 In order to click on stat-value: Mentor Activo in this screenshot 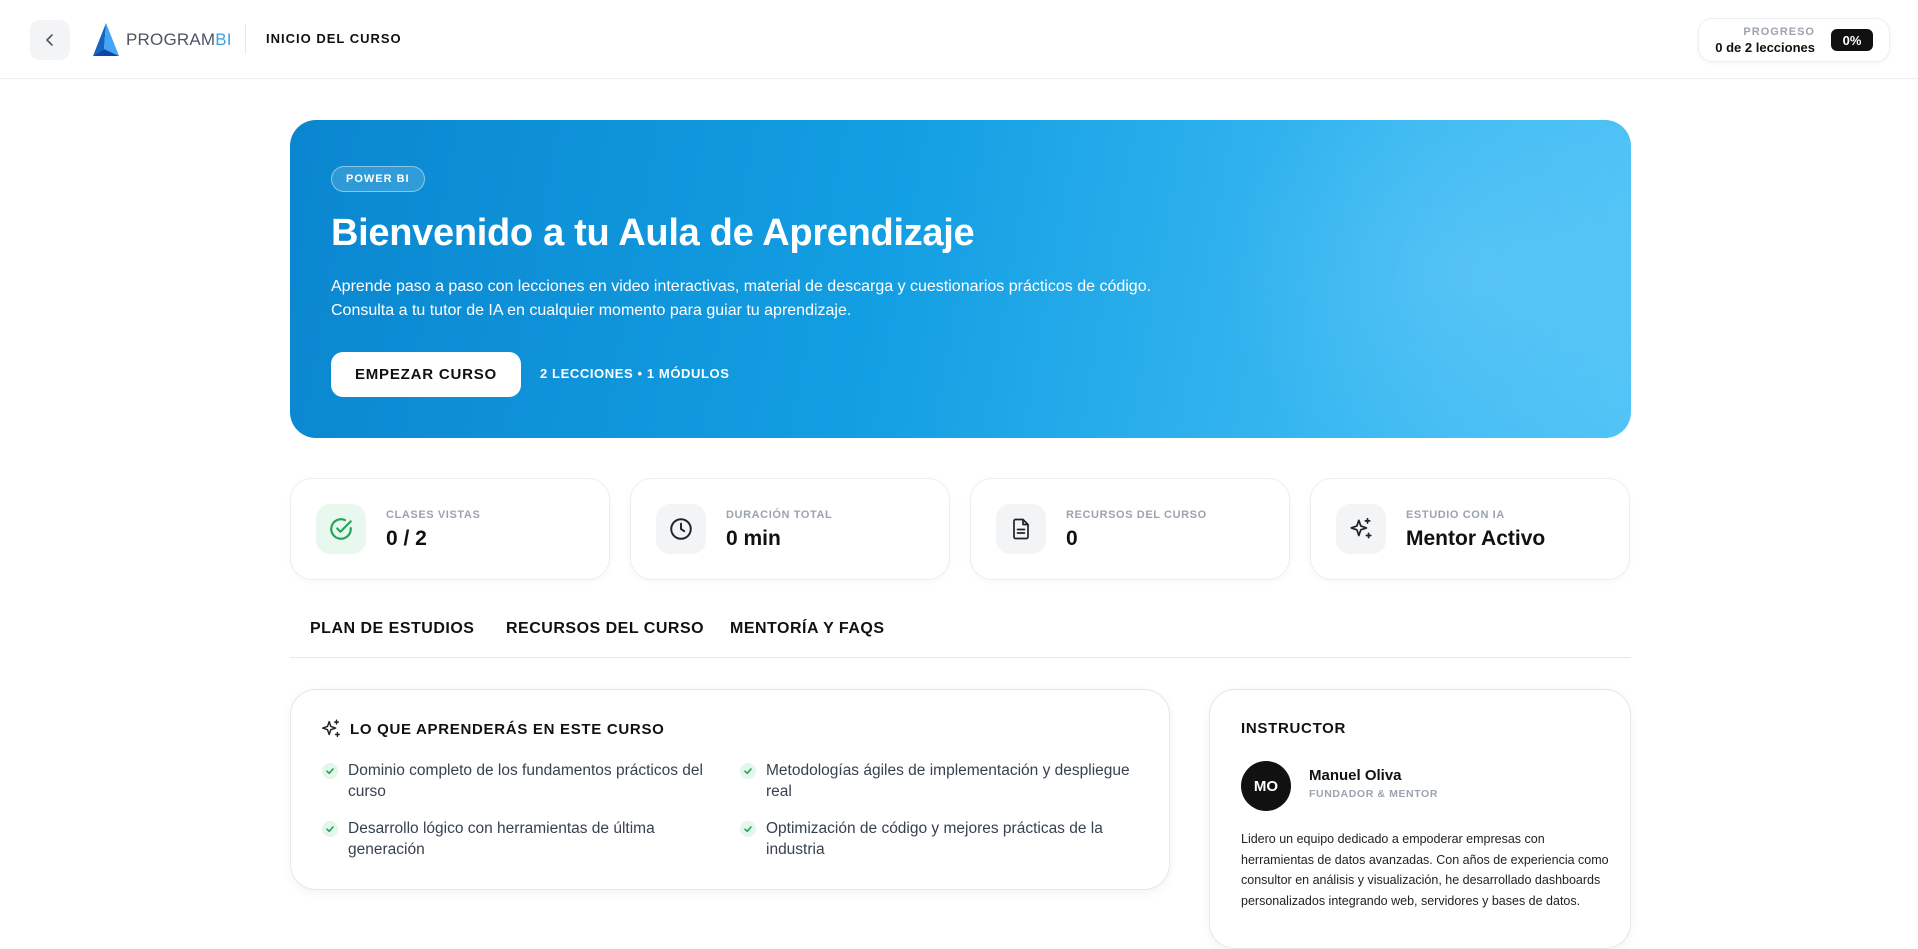, I will do `click(1476, 538)`.